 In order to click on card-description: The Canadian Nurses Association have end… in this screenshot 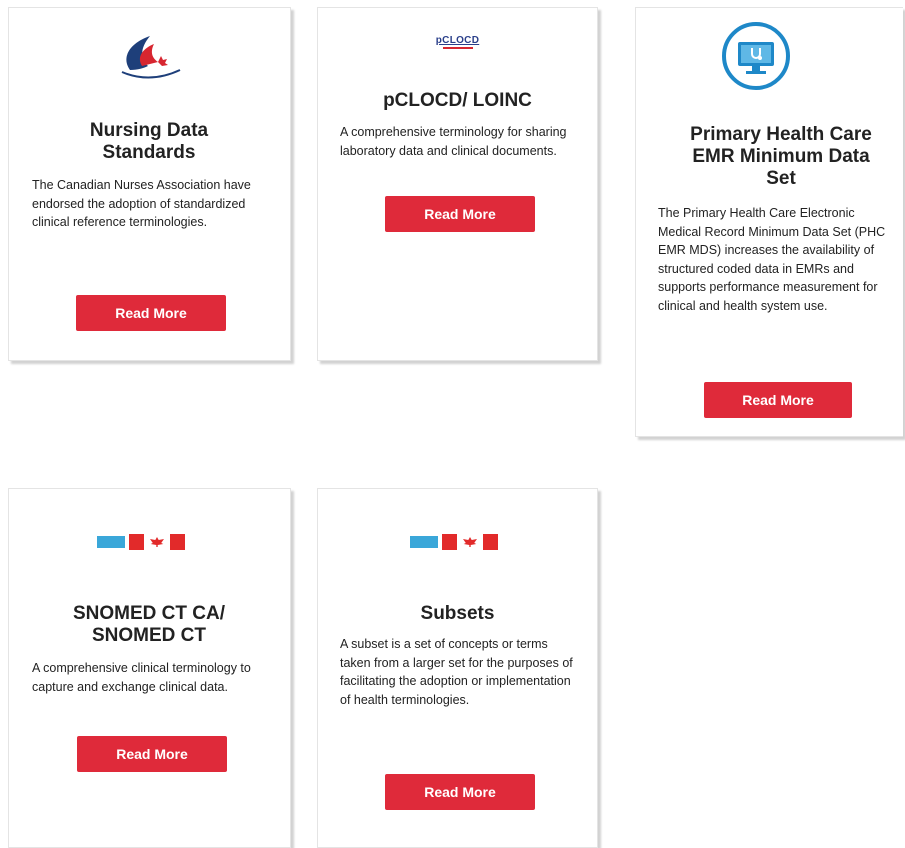, I will do `click(141, 203)`.